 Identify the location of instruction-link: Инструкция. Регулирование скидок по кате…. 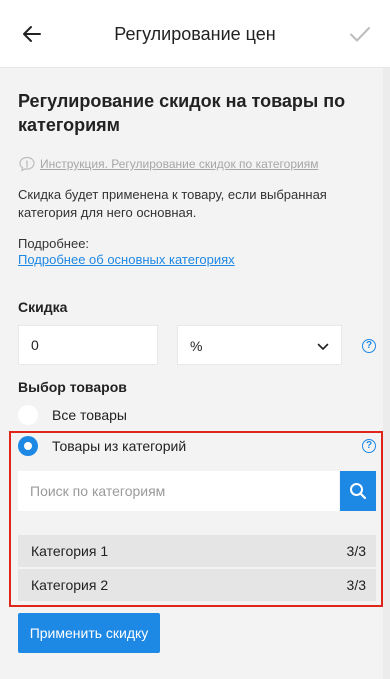
(168, 164).